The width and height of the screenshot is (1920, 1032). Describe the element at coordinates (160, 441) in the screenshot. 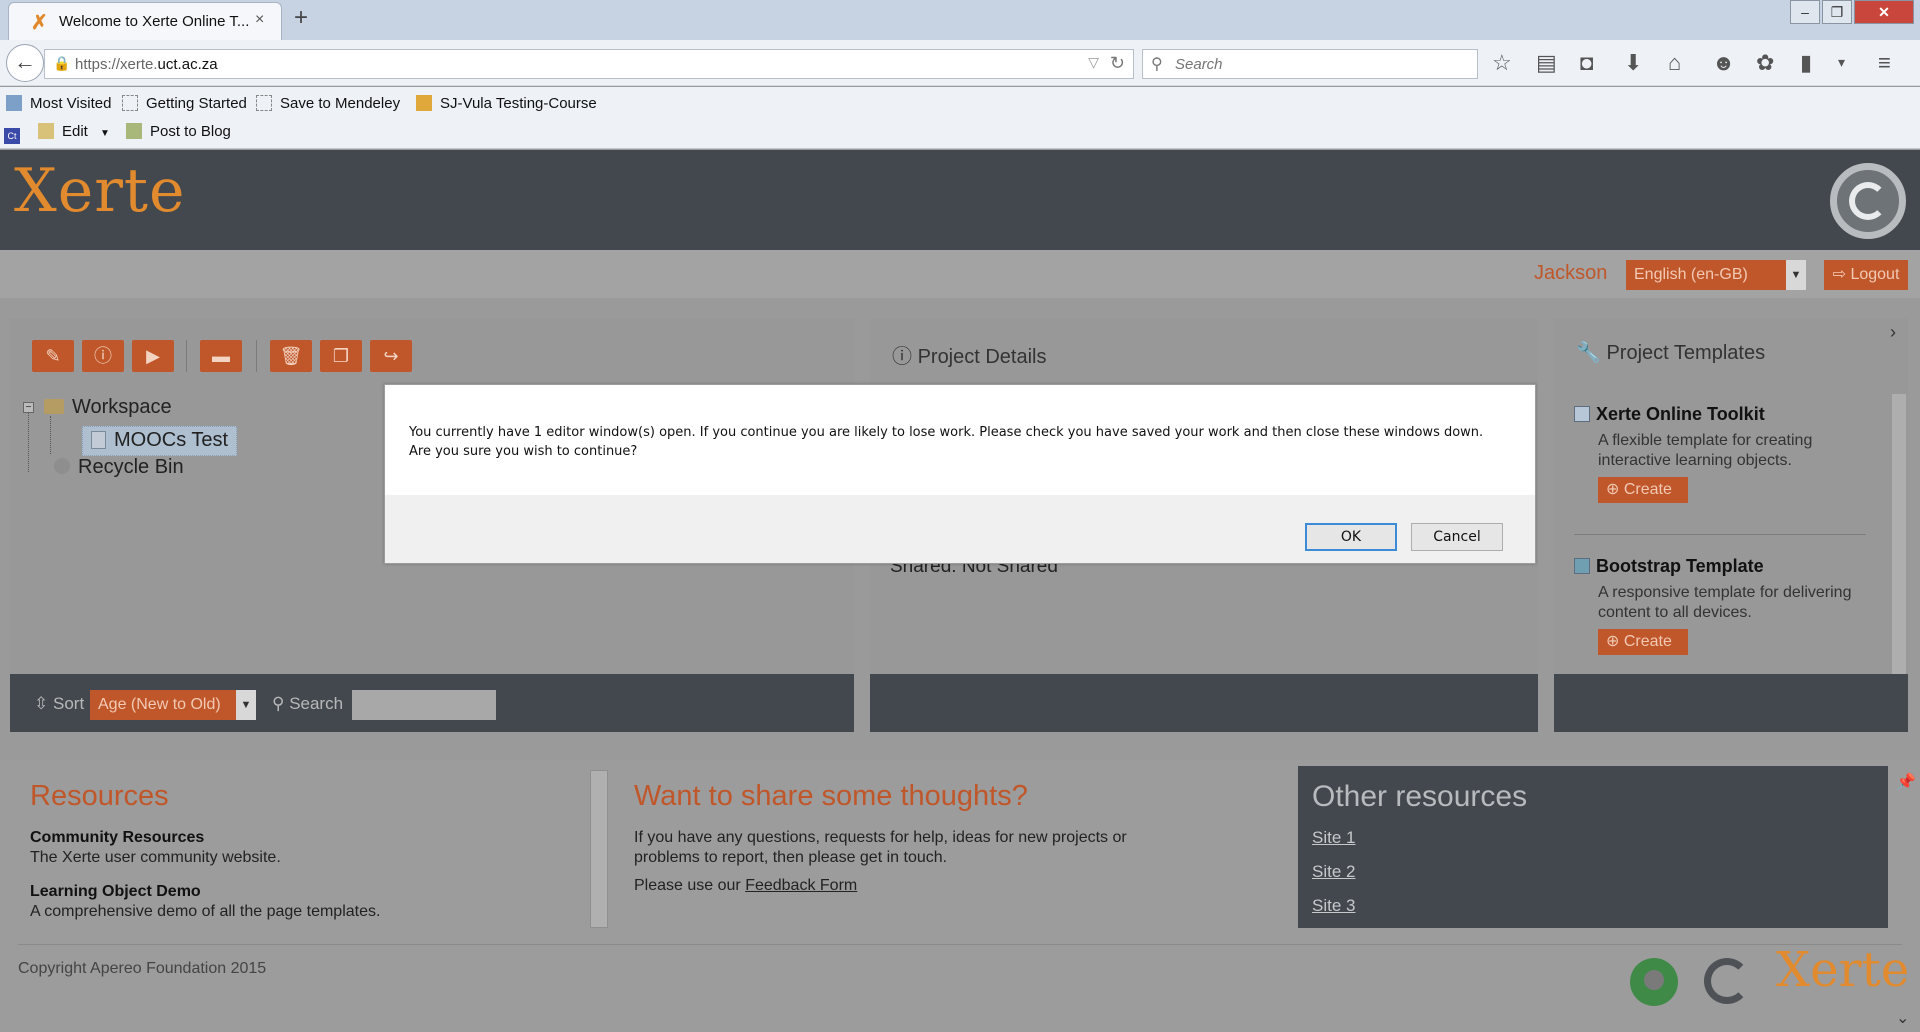

I see `tree-node-project: MOOCs Test` at that location.